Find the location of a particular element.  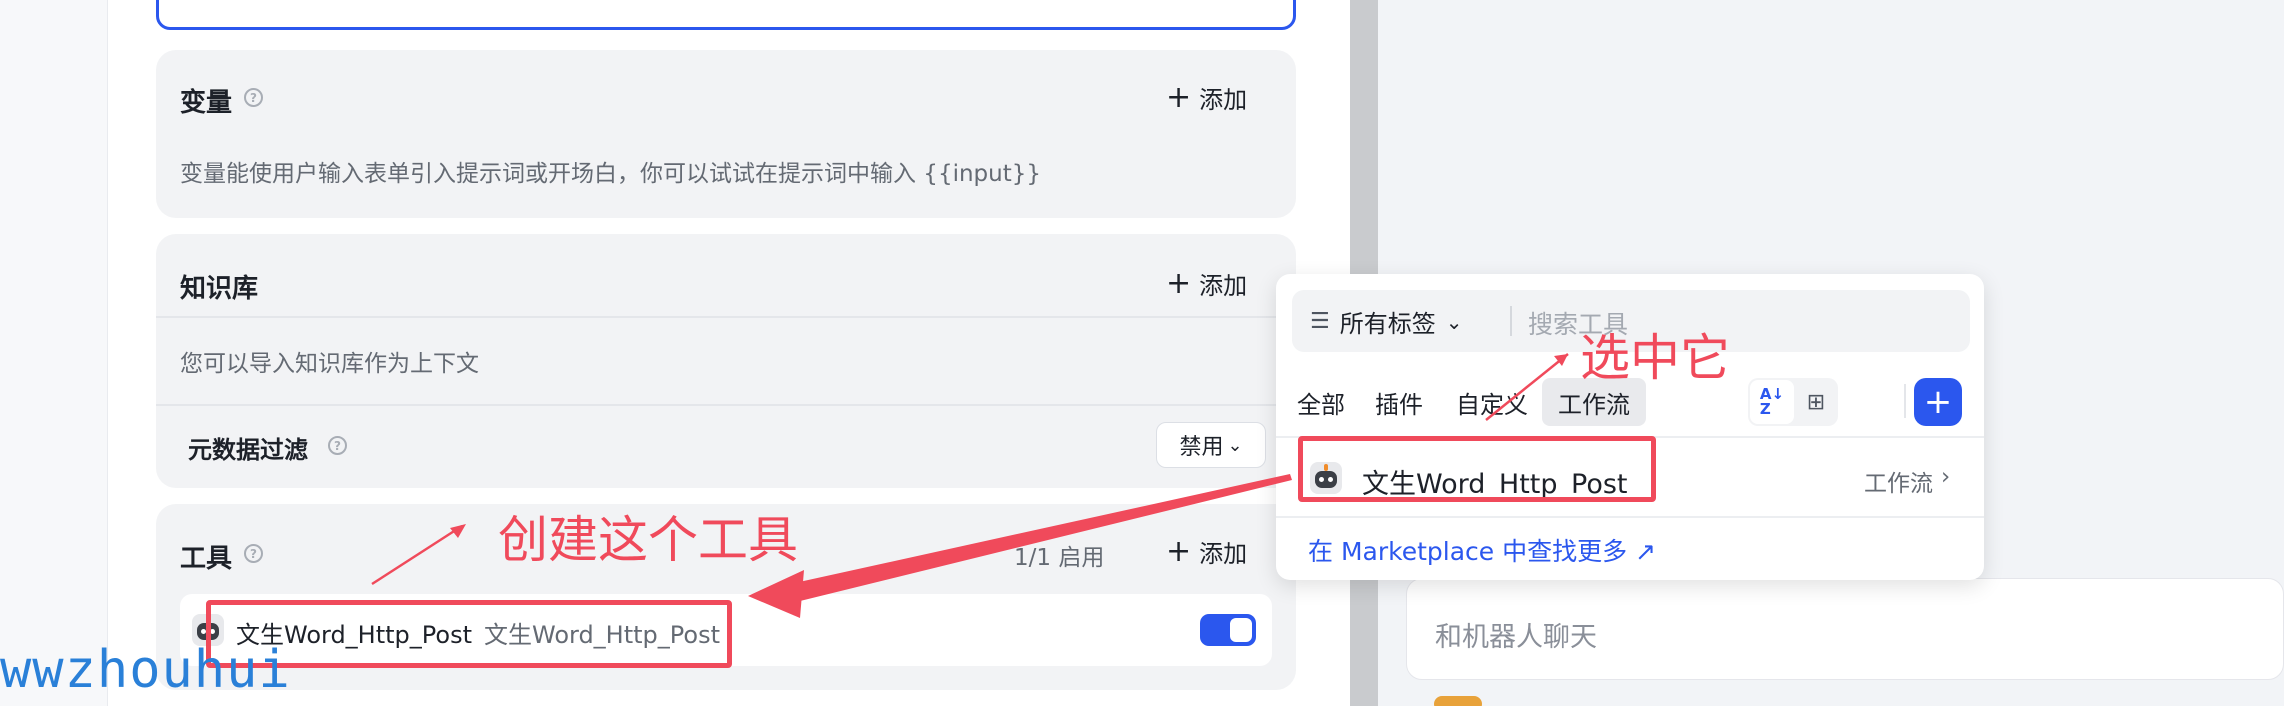

tools-add-button: + 添加 is located at coordinates (1206, 551).